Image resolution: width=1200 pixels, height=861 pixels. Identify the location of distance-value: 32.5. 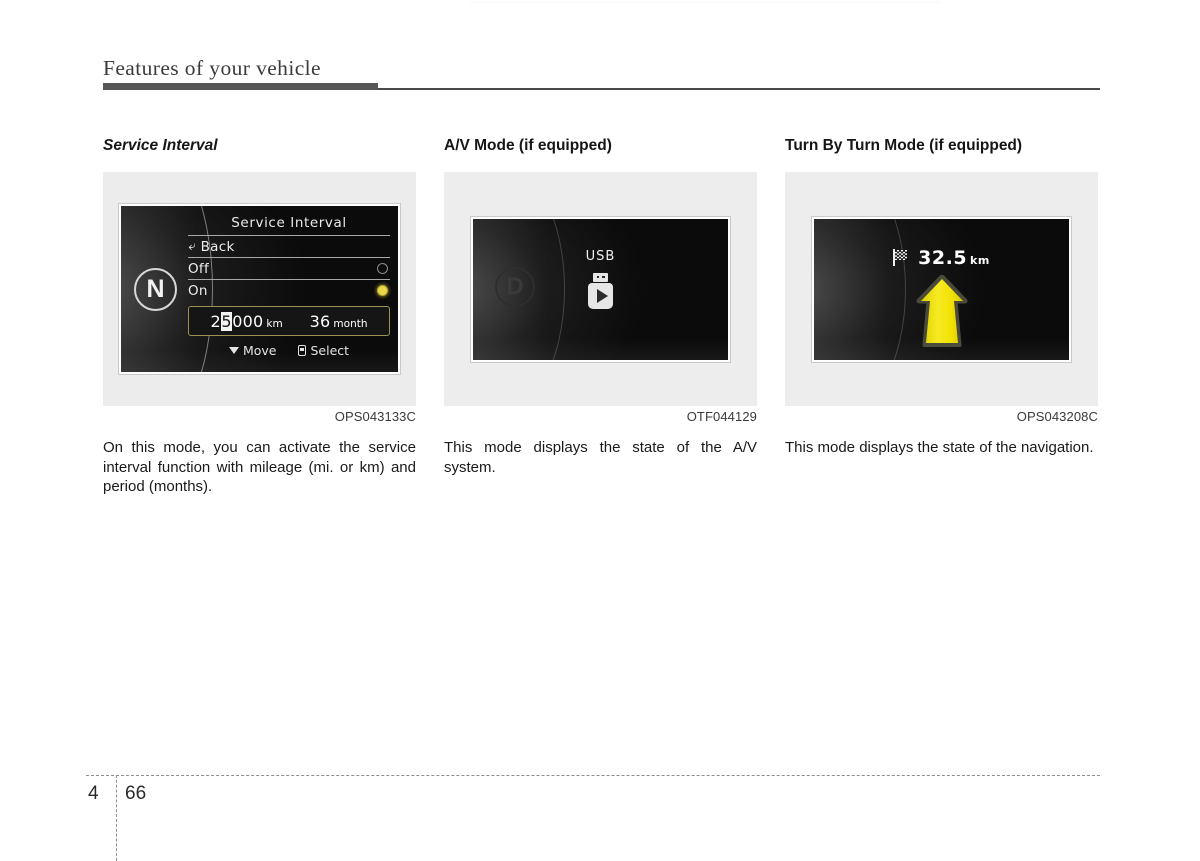
(943, 257).